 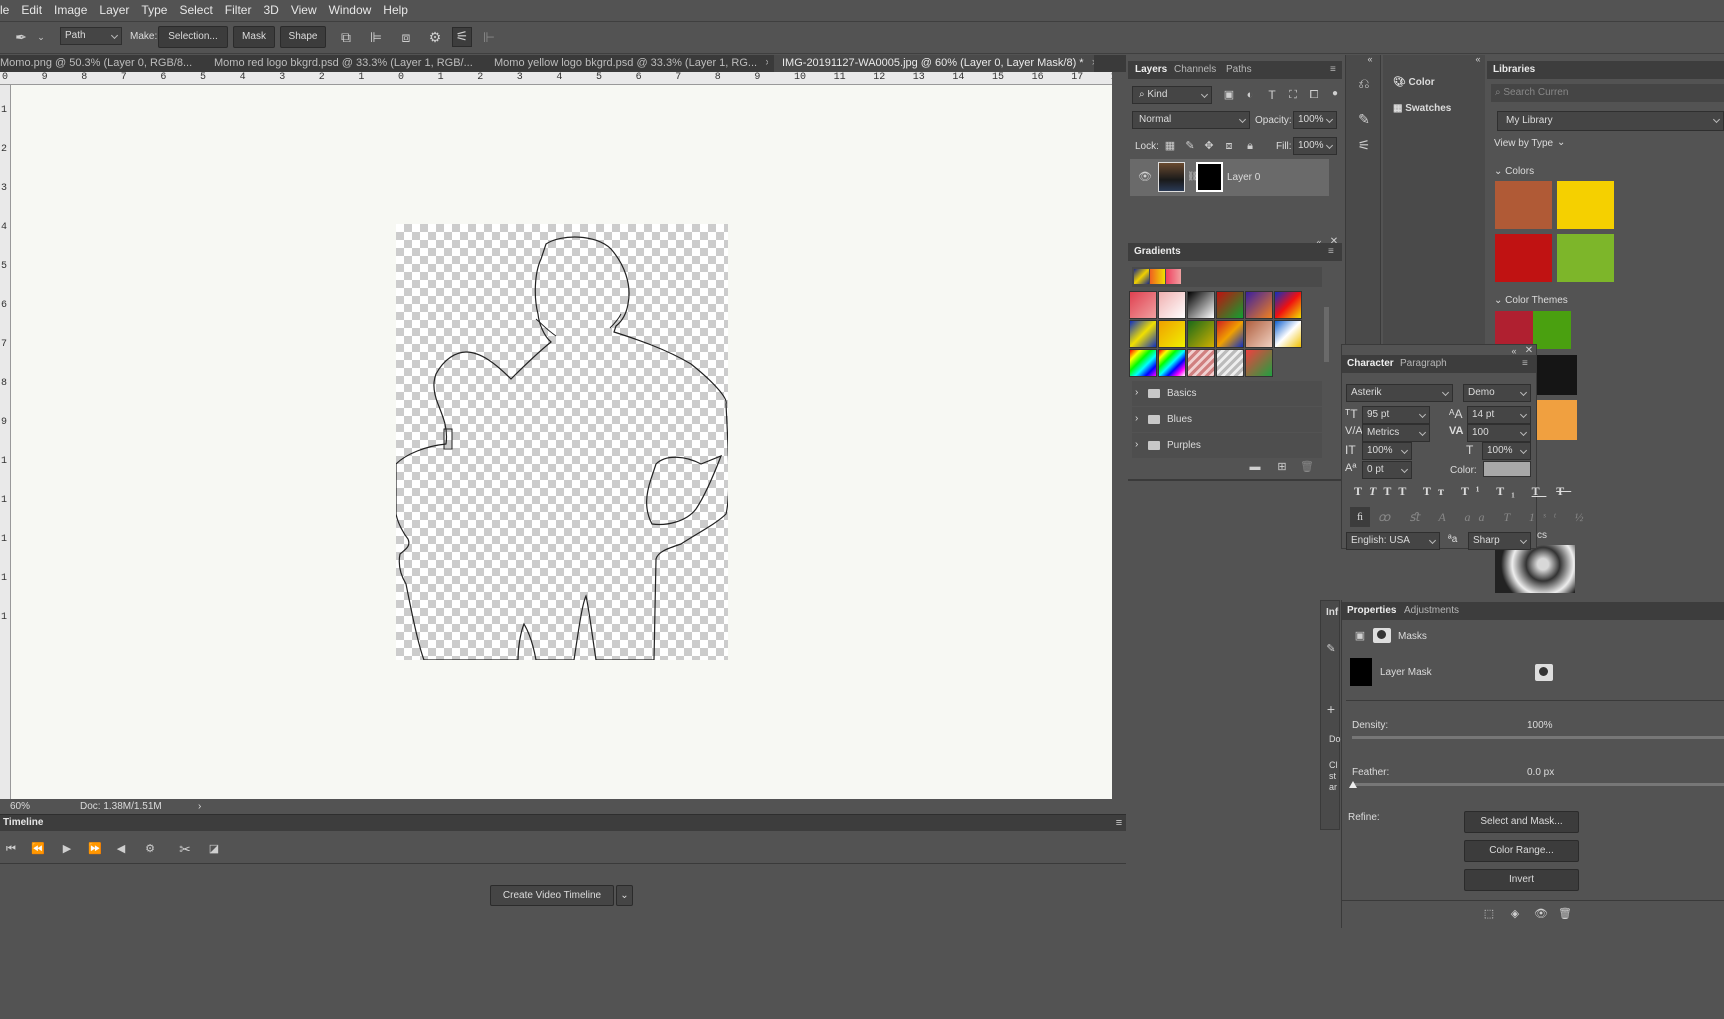 I want to click on tracking-input: 100, so click(x=1499, y=433).